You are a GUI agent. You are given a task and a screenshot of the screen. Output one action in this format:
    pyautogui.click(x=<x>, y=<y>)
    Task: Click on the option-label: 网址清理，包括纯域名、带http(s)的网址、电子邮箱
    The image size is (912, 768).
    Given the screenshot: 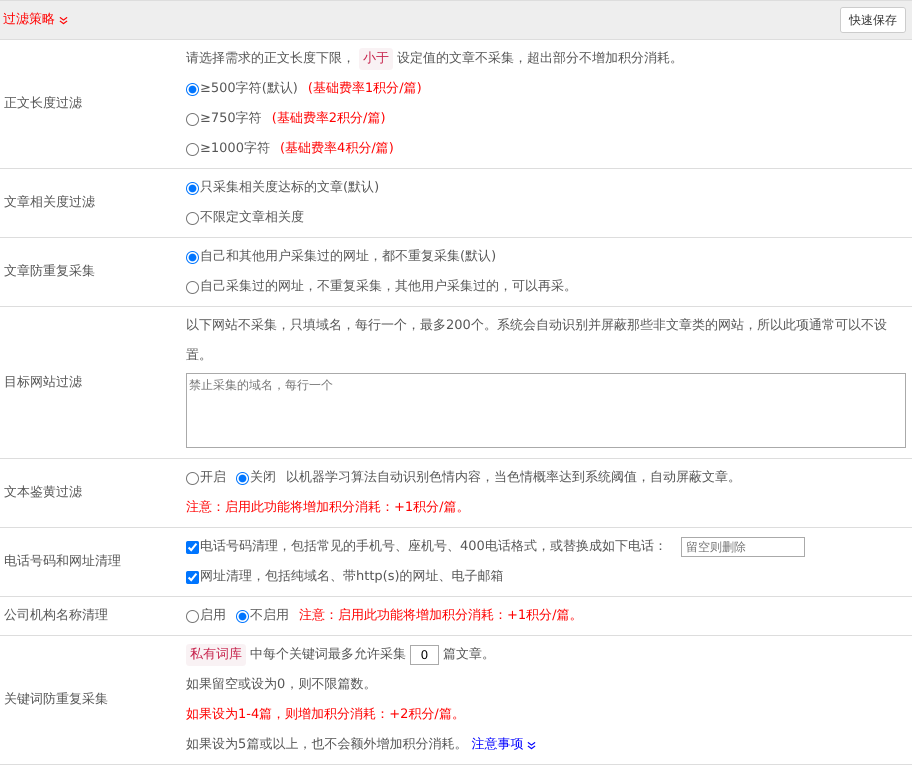 What is the action you would take?
    pyautogui.click(x=352, y=577)
    